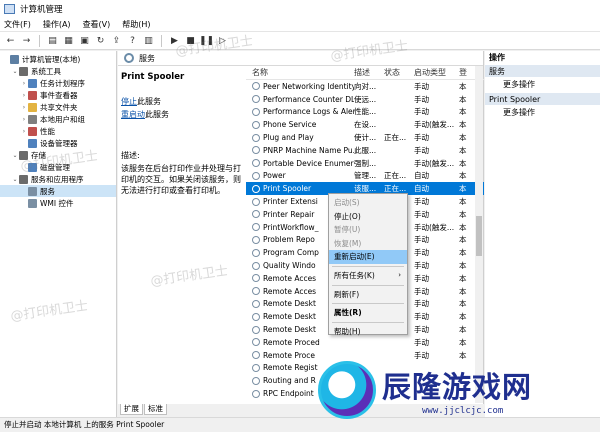 This screenshot has width=600, height=432. What do you see at coordinates (58, 143) in the screenshot?
I see `tree-node: 设备管理器` at bounding box center [58, 143].